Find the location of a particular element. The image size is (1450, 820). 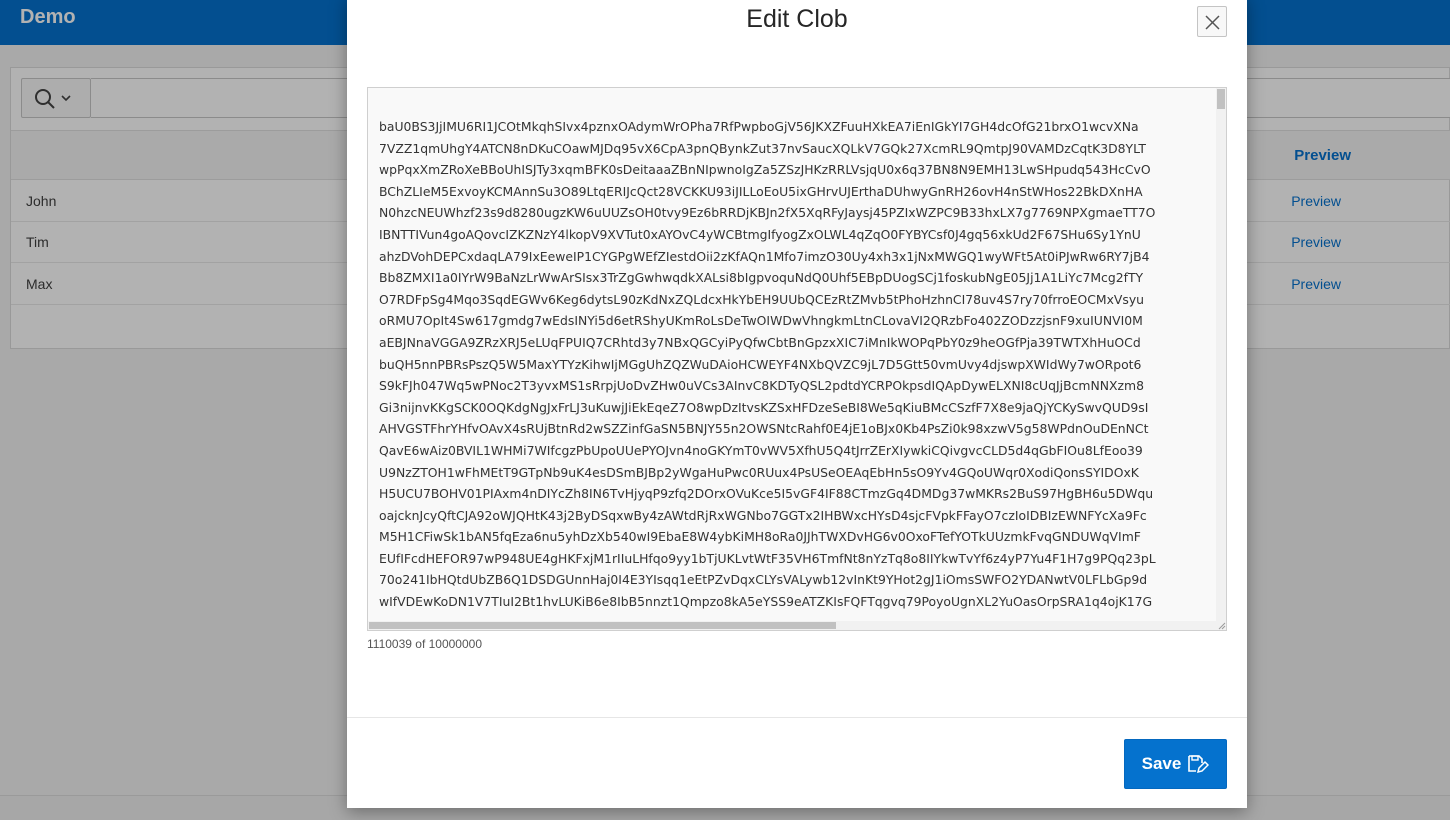

close-icon is located at coordinates (1212, 22).